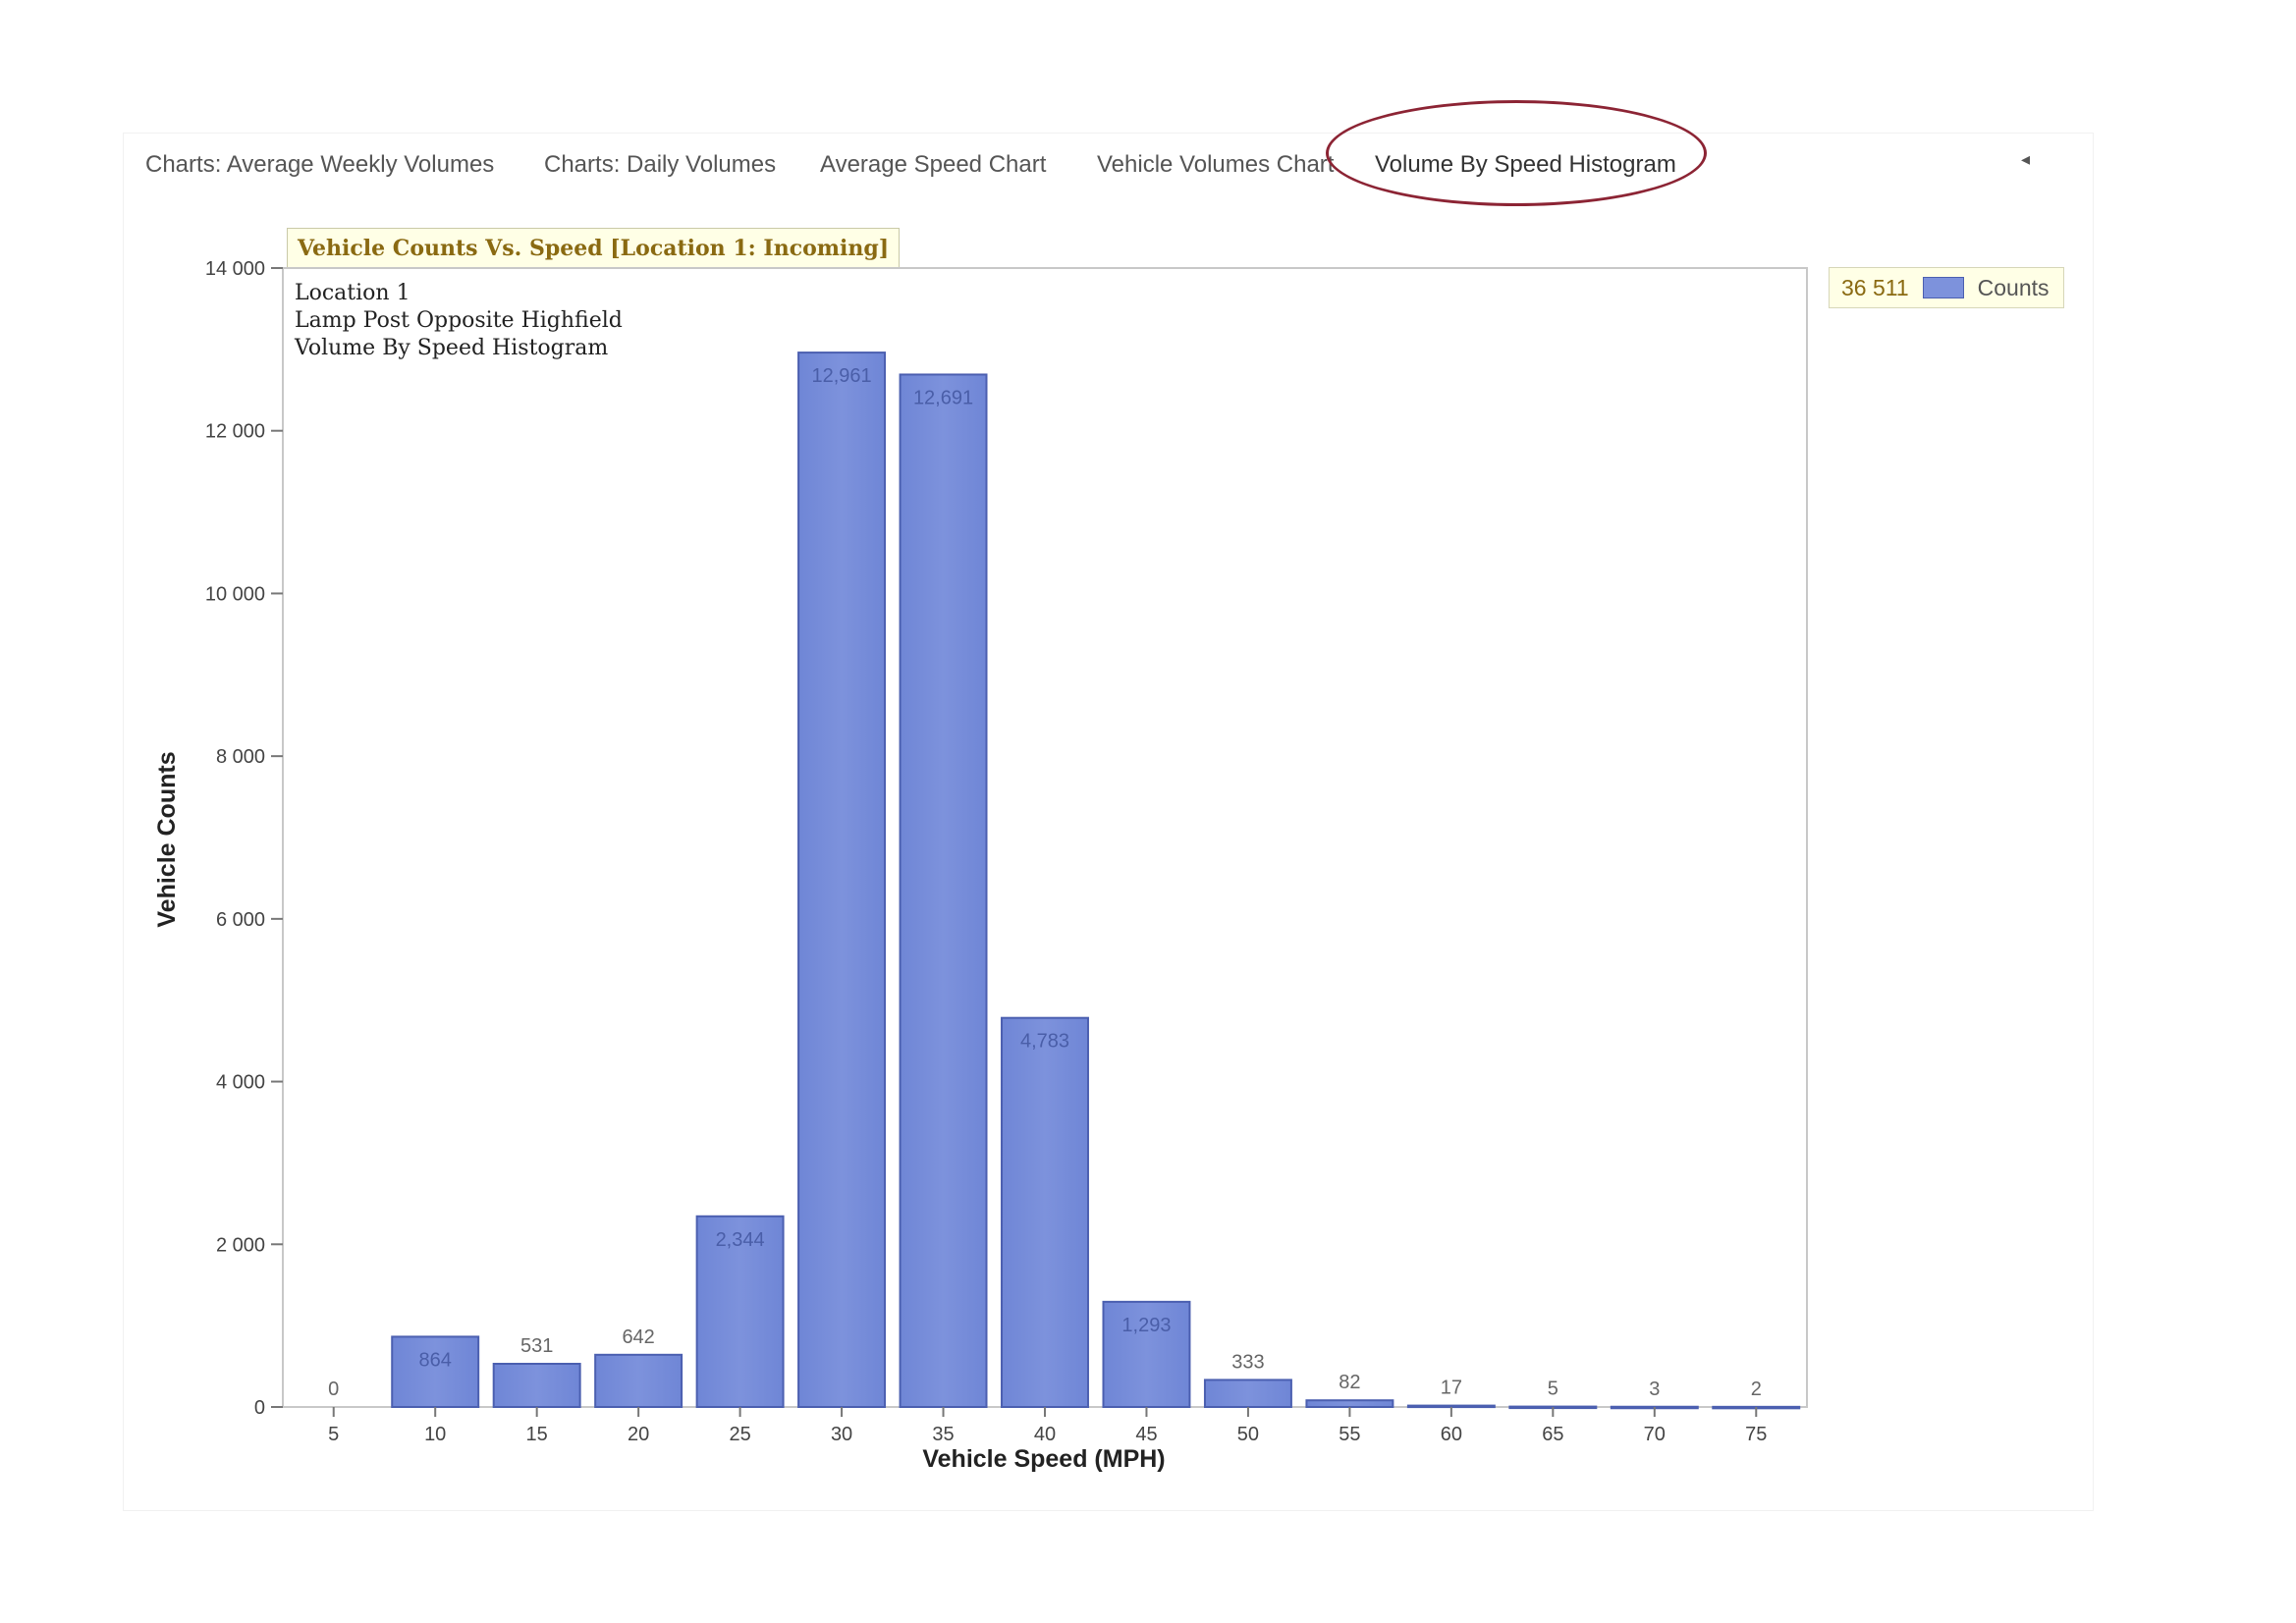  I want to click on info-line-location: Location 1, so click(352, 293).